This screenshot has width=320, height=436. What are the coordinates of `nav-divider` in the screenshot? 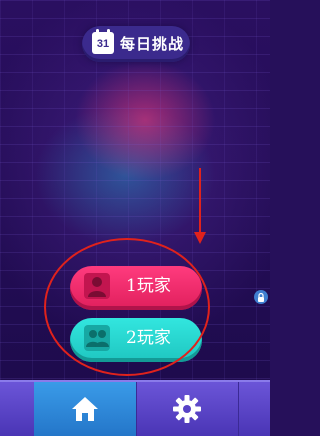 It's located at (238, 409).